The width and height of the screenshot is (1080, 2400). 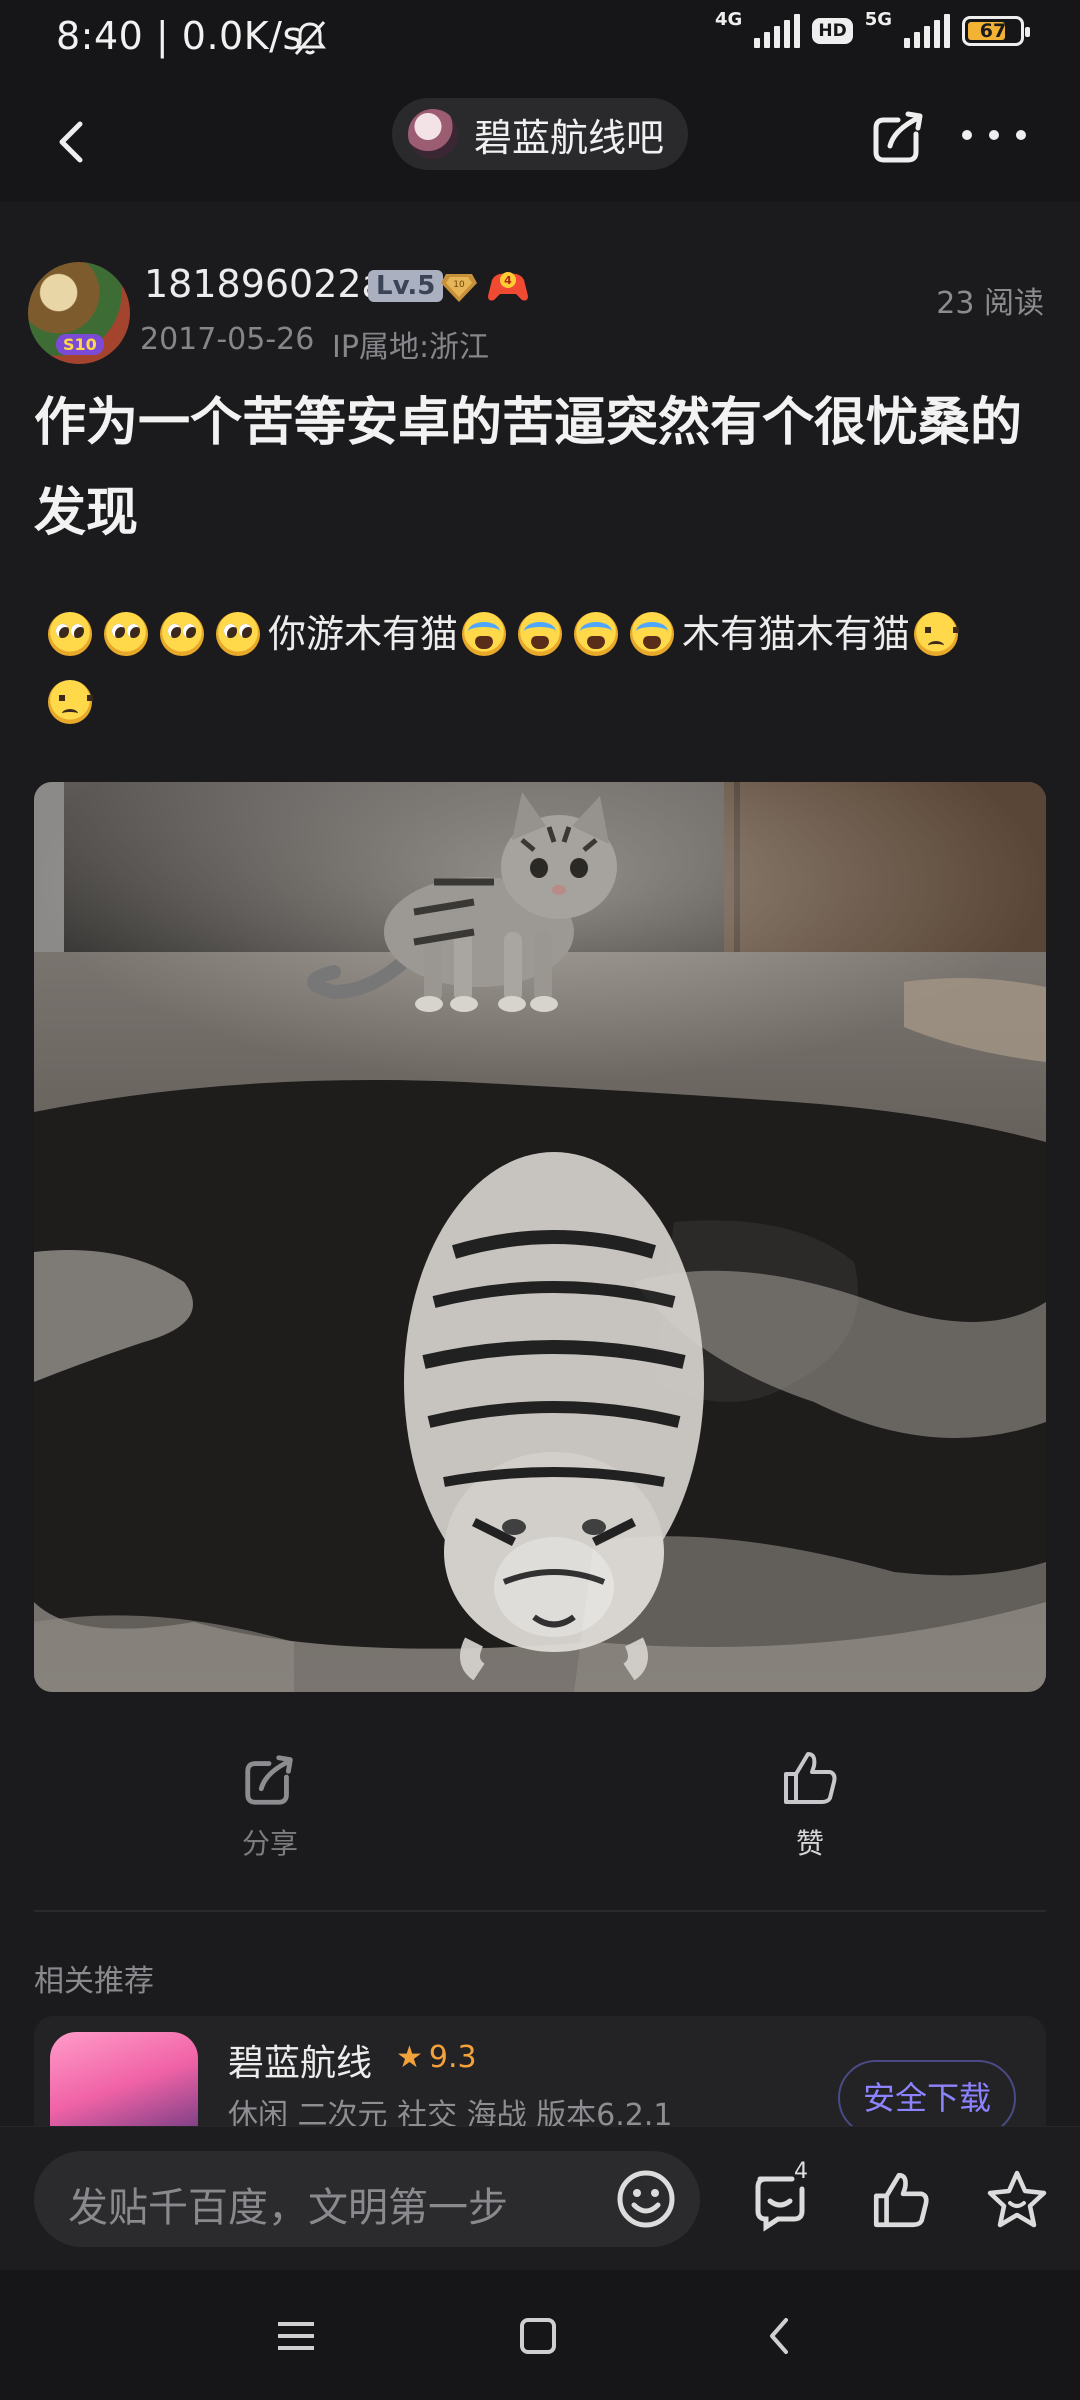 I want to click on diamond-medal-icon: 10, so click(x=459, y=288).